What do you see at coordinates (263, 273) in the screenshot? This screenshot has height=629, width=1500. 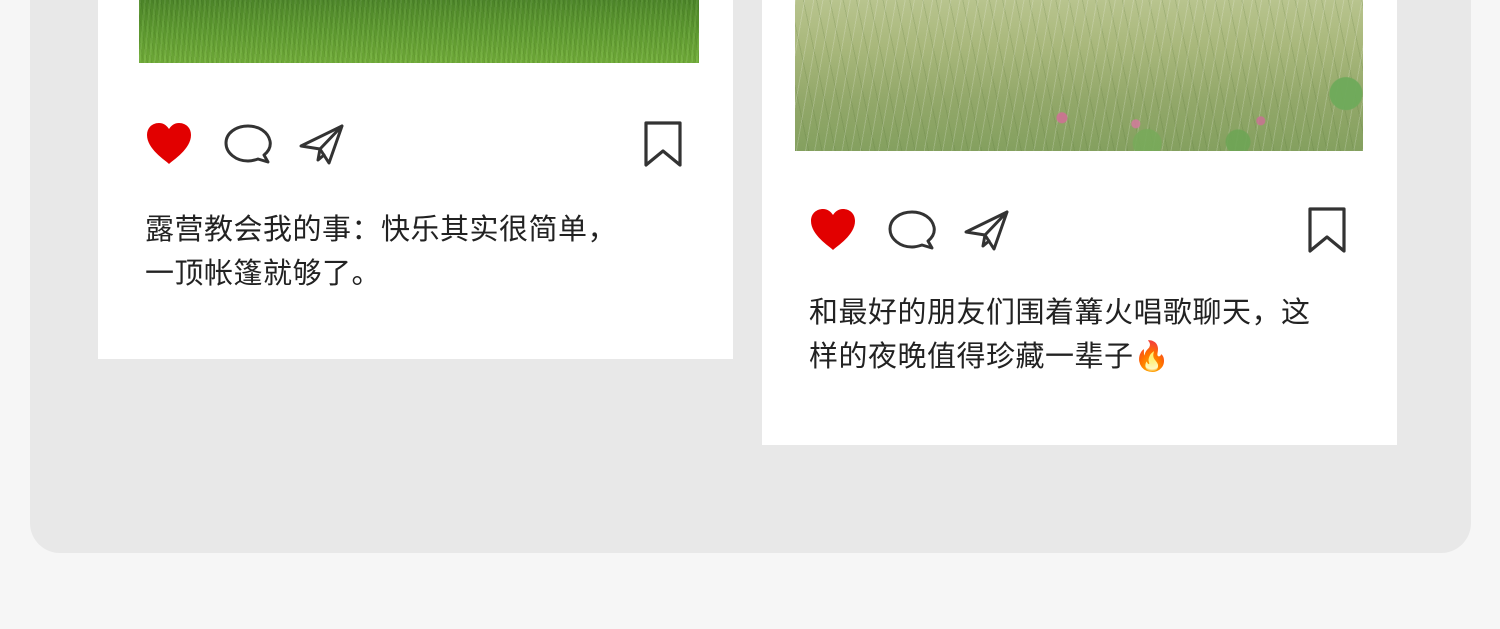 I see `post-caption-line: 一顶帐篷就够了。` at bounding box center [263, 273].